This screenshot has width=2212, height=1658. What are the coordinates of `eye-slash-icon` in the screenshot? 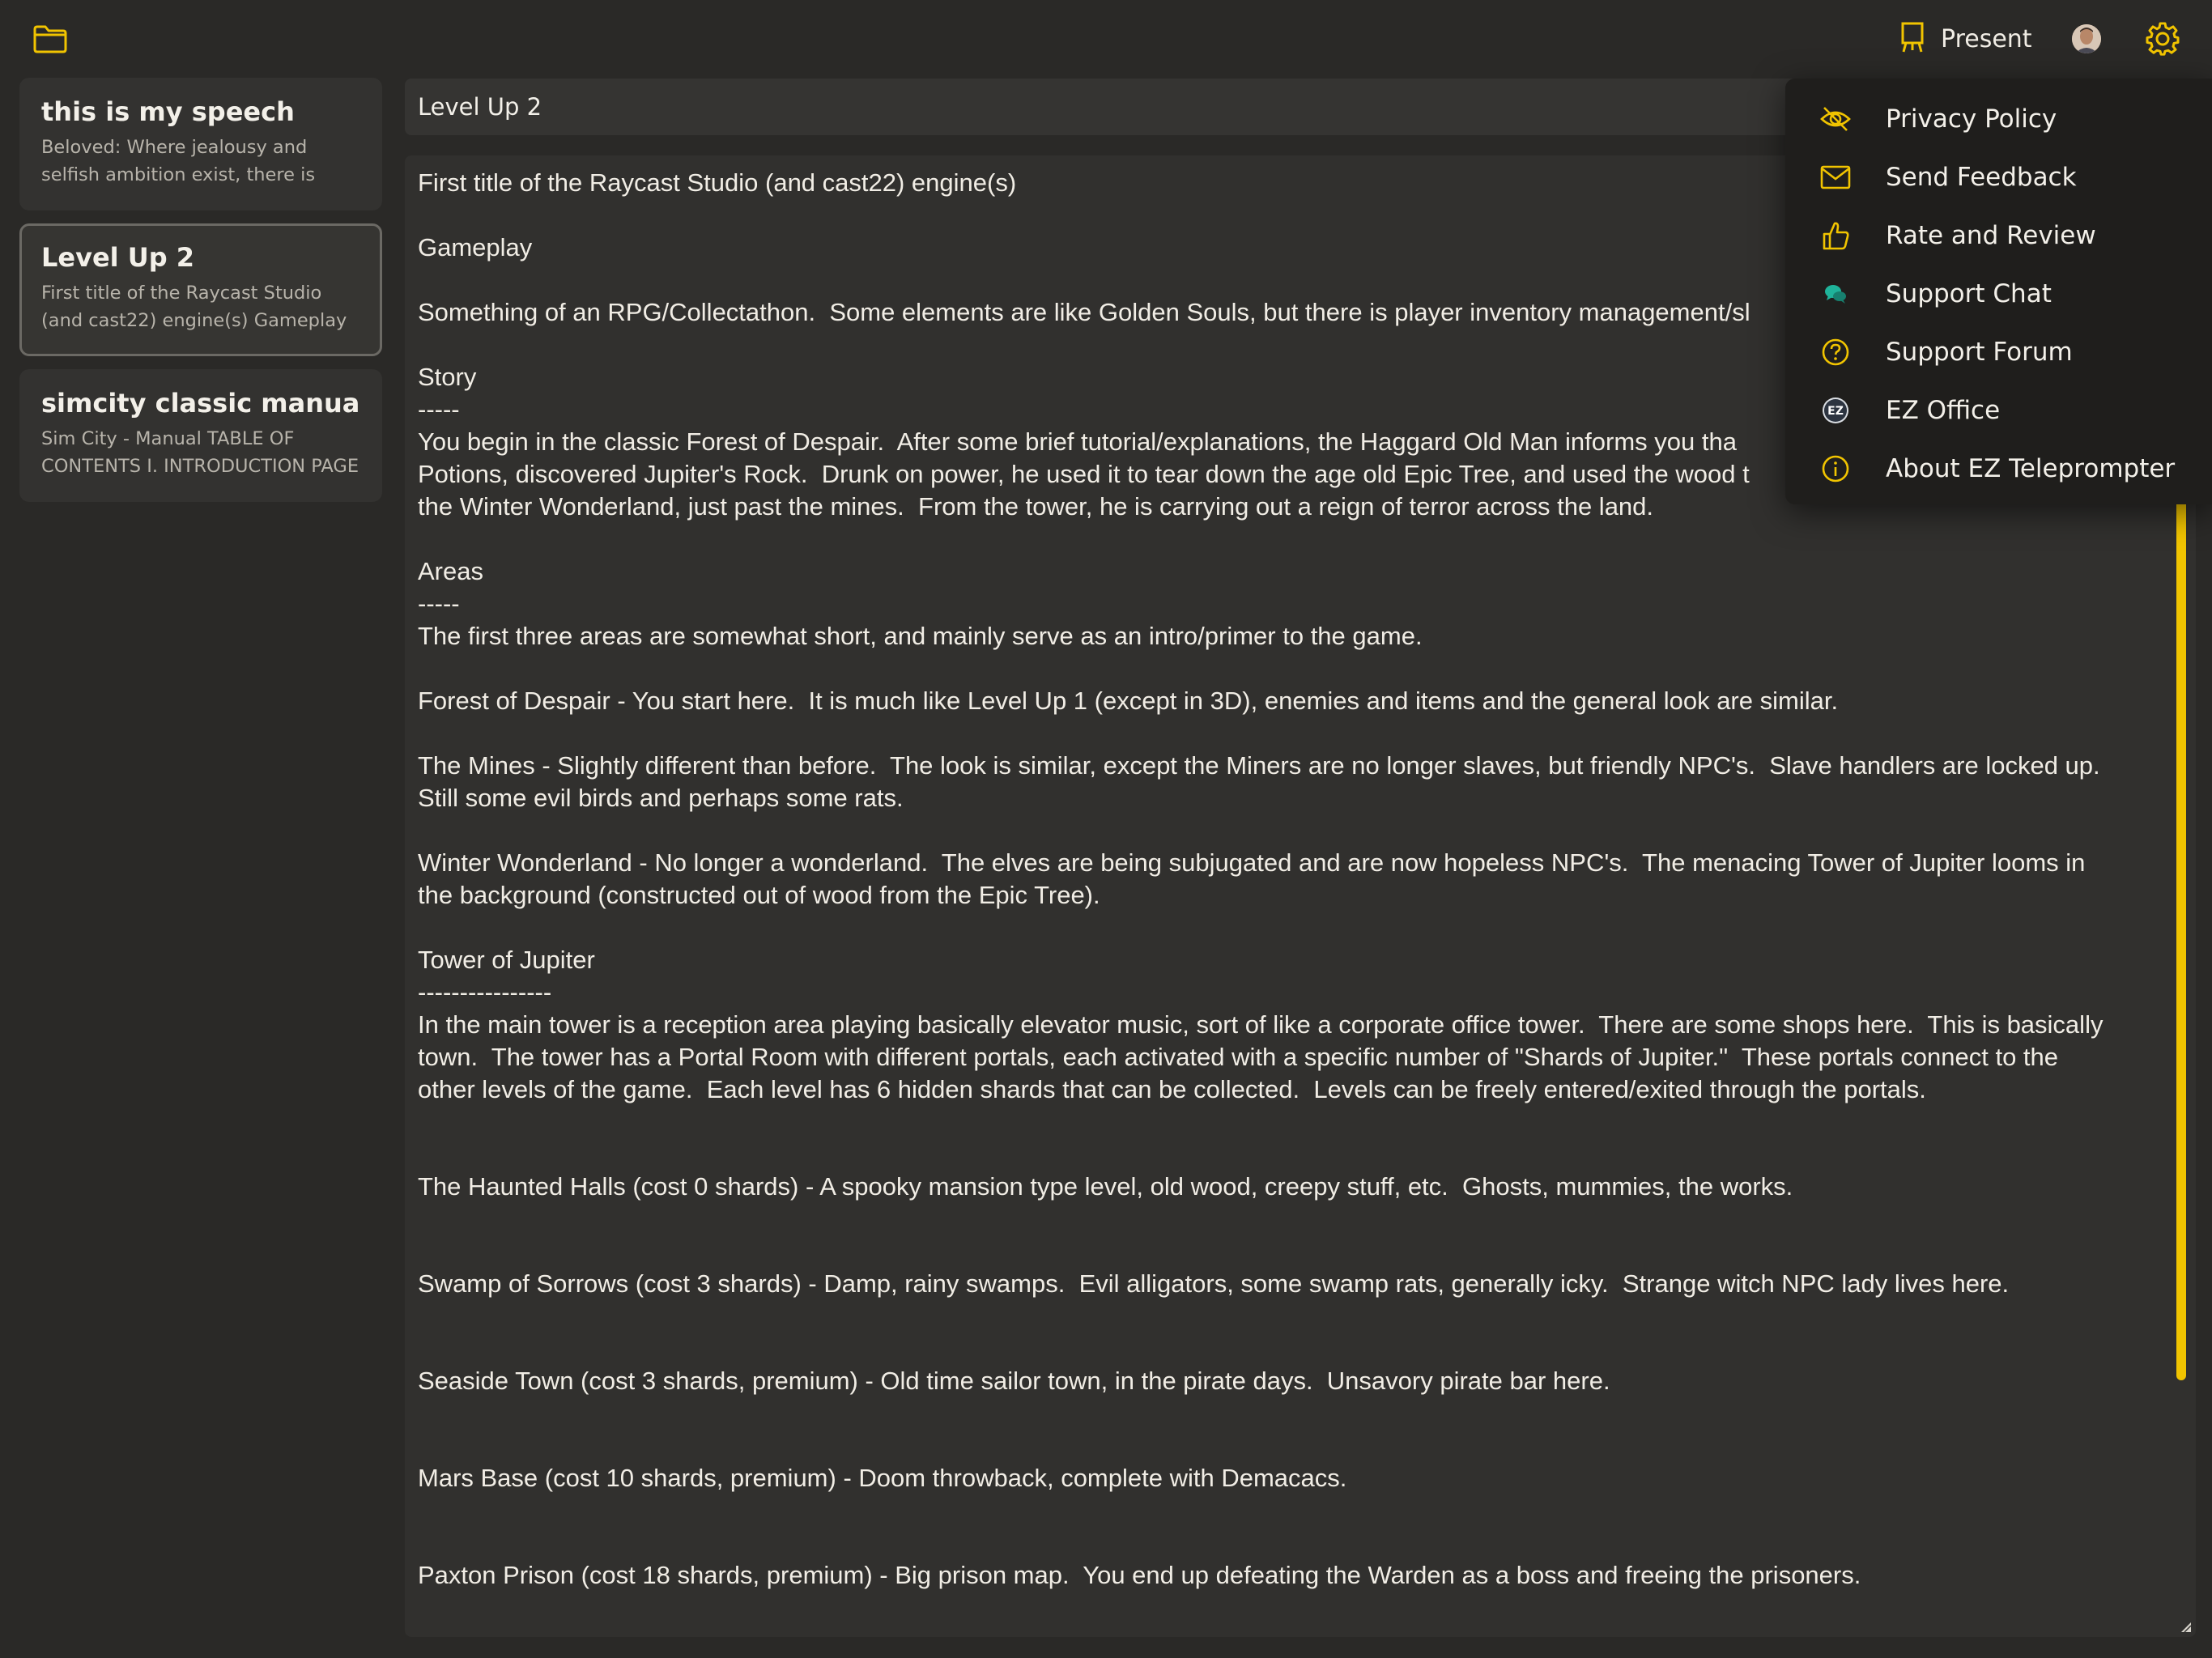 It's located at (1836, 119).